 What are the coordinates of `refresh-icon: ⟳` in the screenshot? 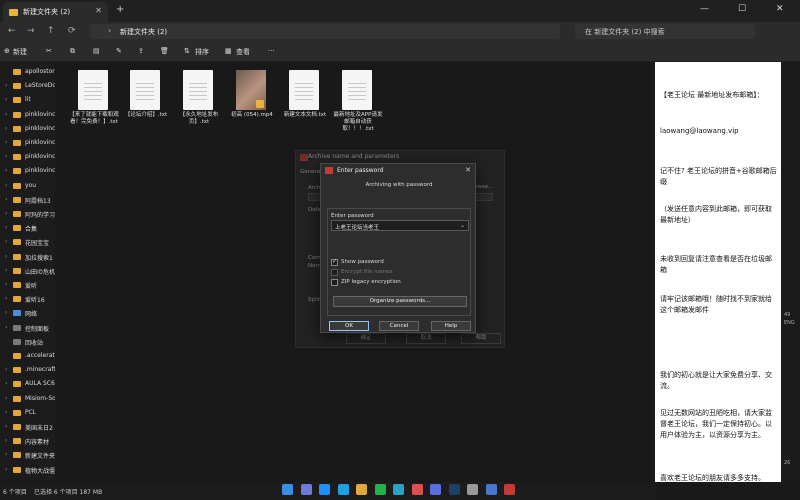 It's located at (72, 31).